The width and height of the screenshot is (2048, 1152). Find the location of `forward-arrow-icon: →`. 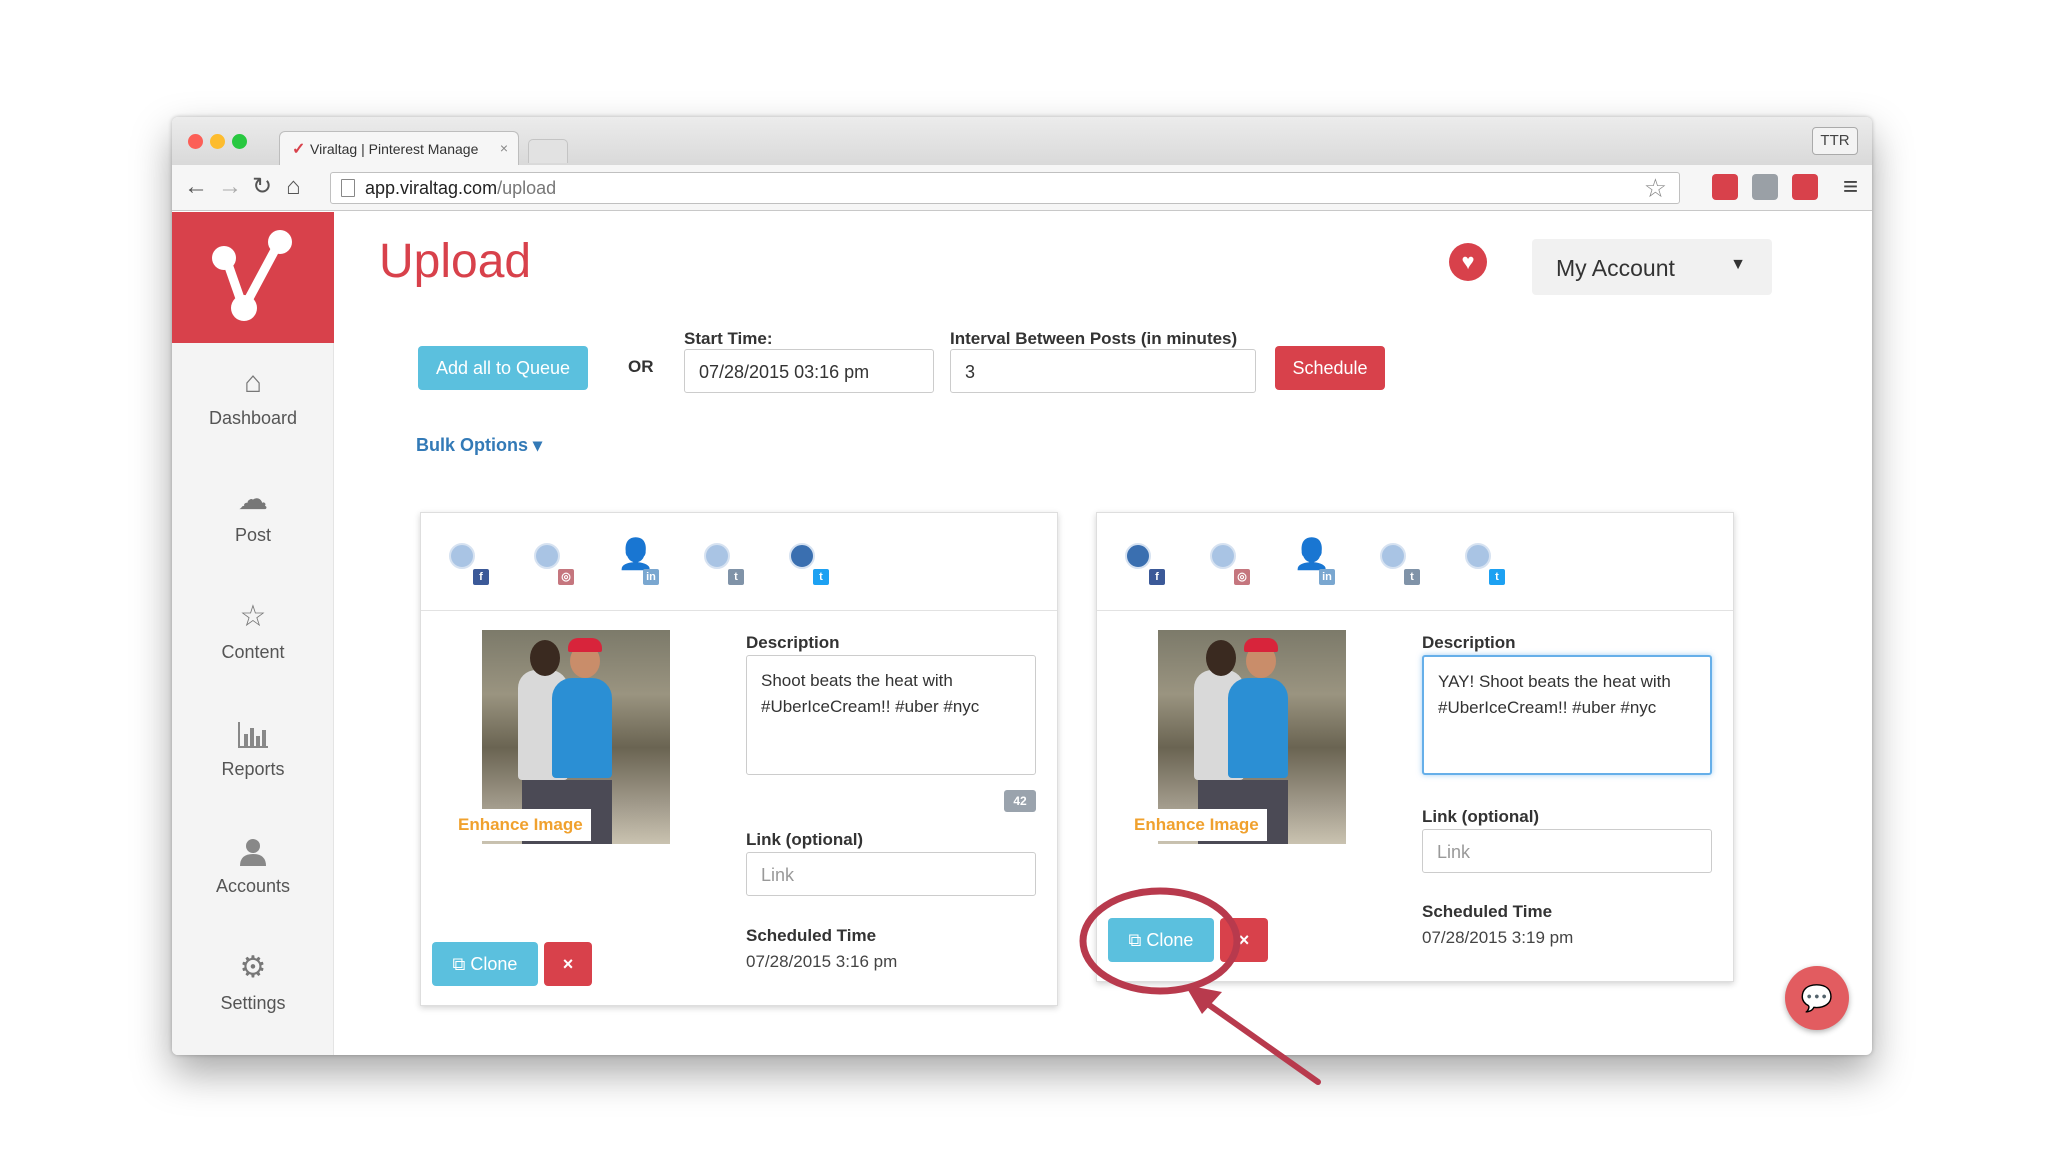

forward-arrow-icon: → is located at coordinates (230, 187).